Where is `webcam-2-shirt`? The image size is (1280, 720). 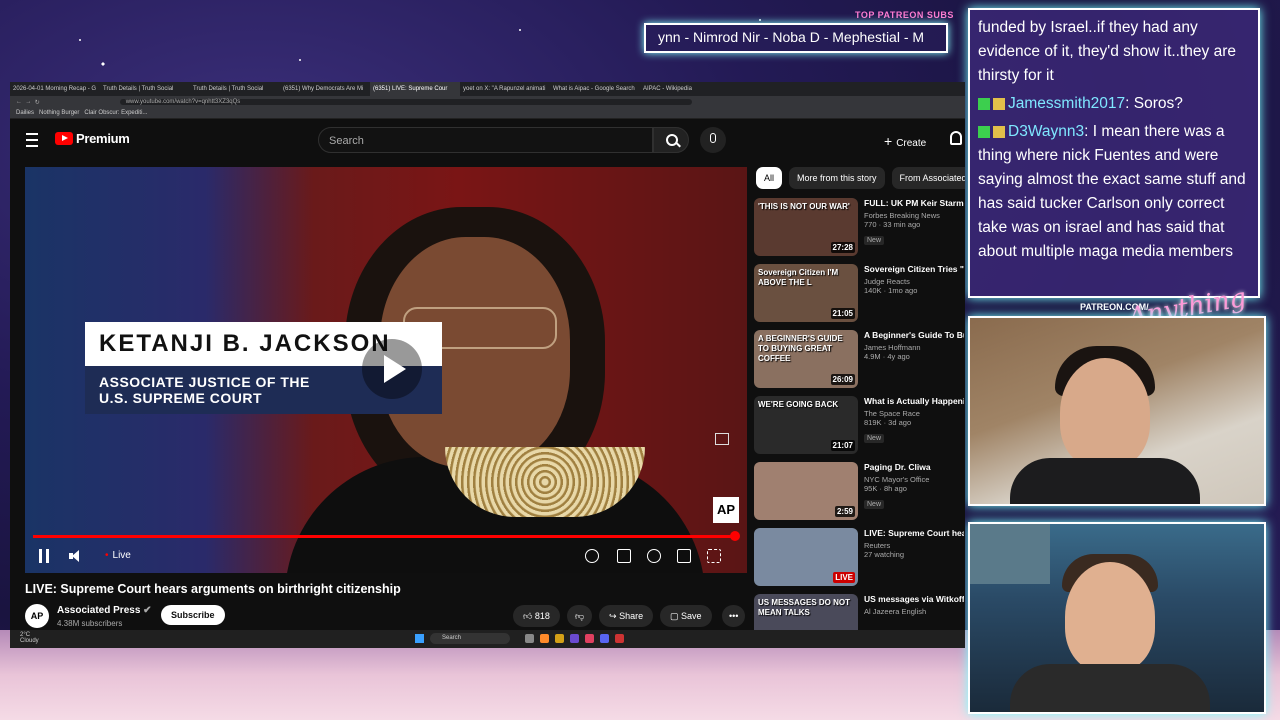
webcam-2-shirt is located at coordinates (1110, 688).